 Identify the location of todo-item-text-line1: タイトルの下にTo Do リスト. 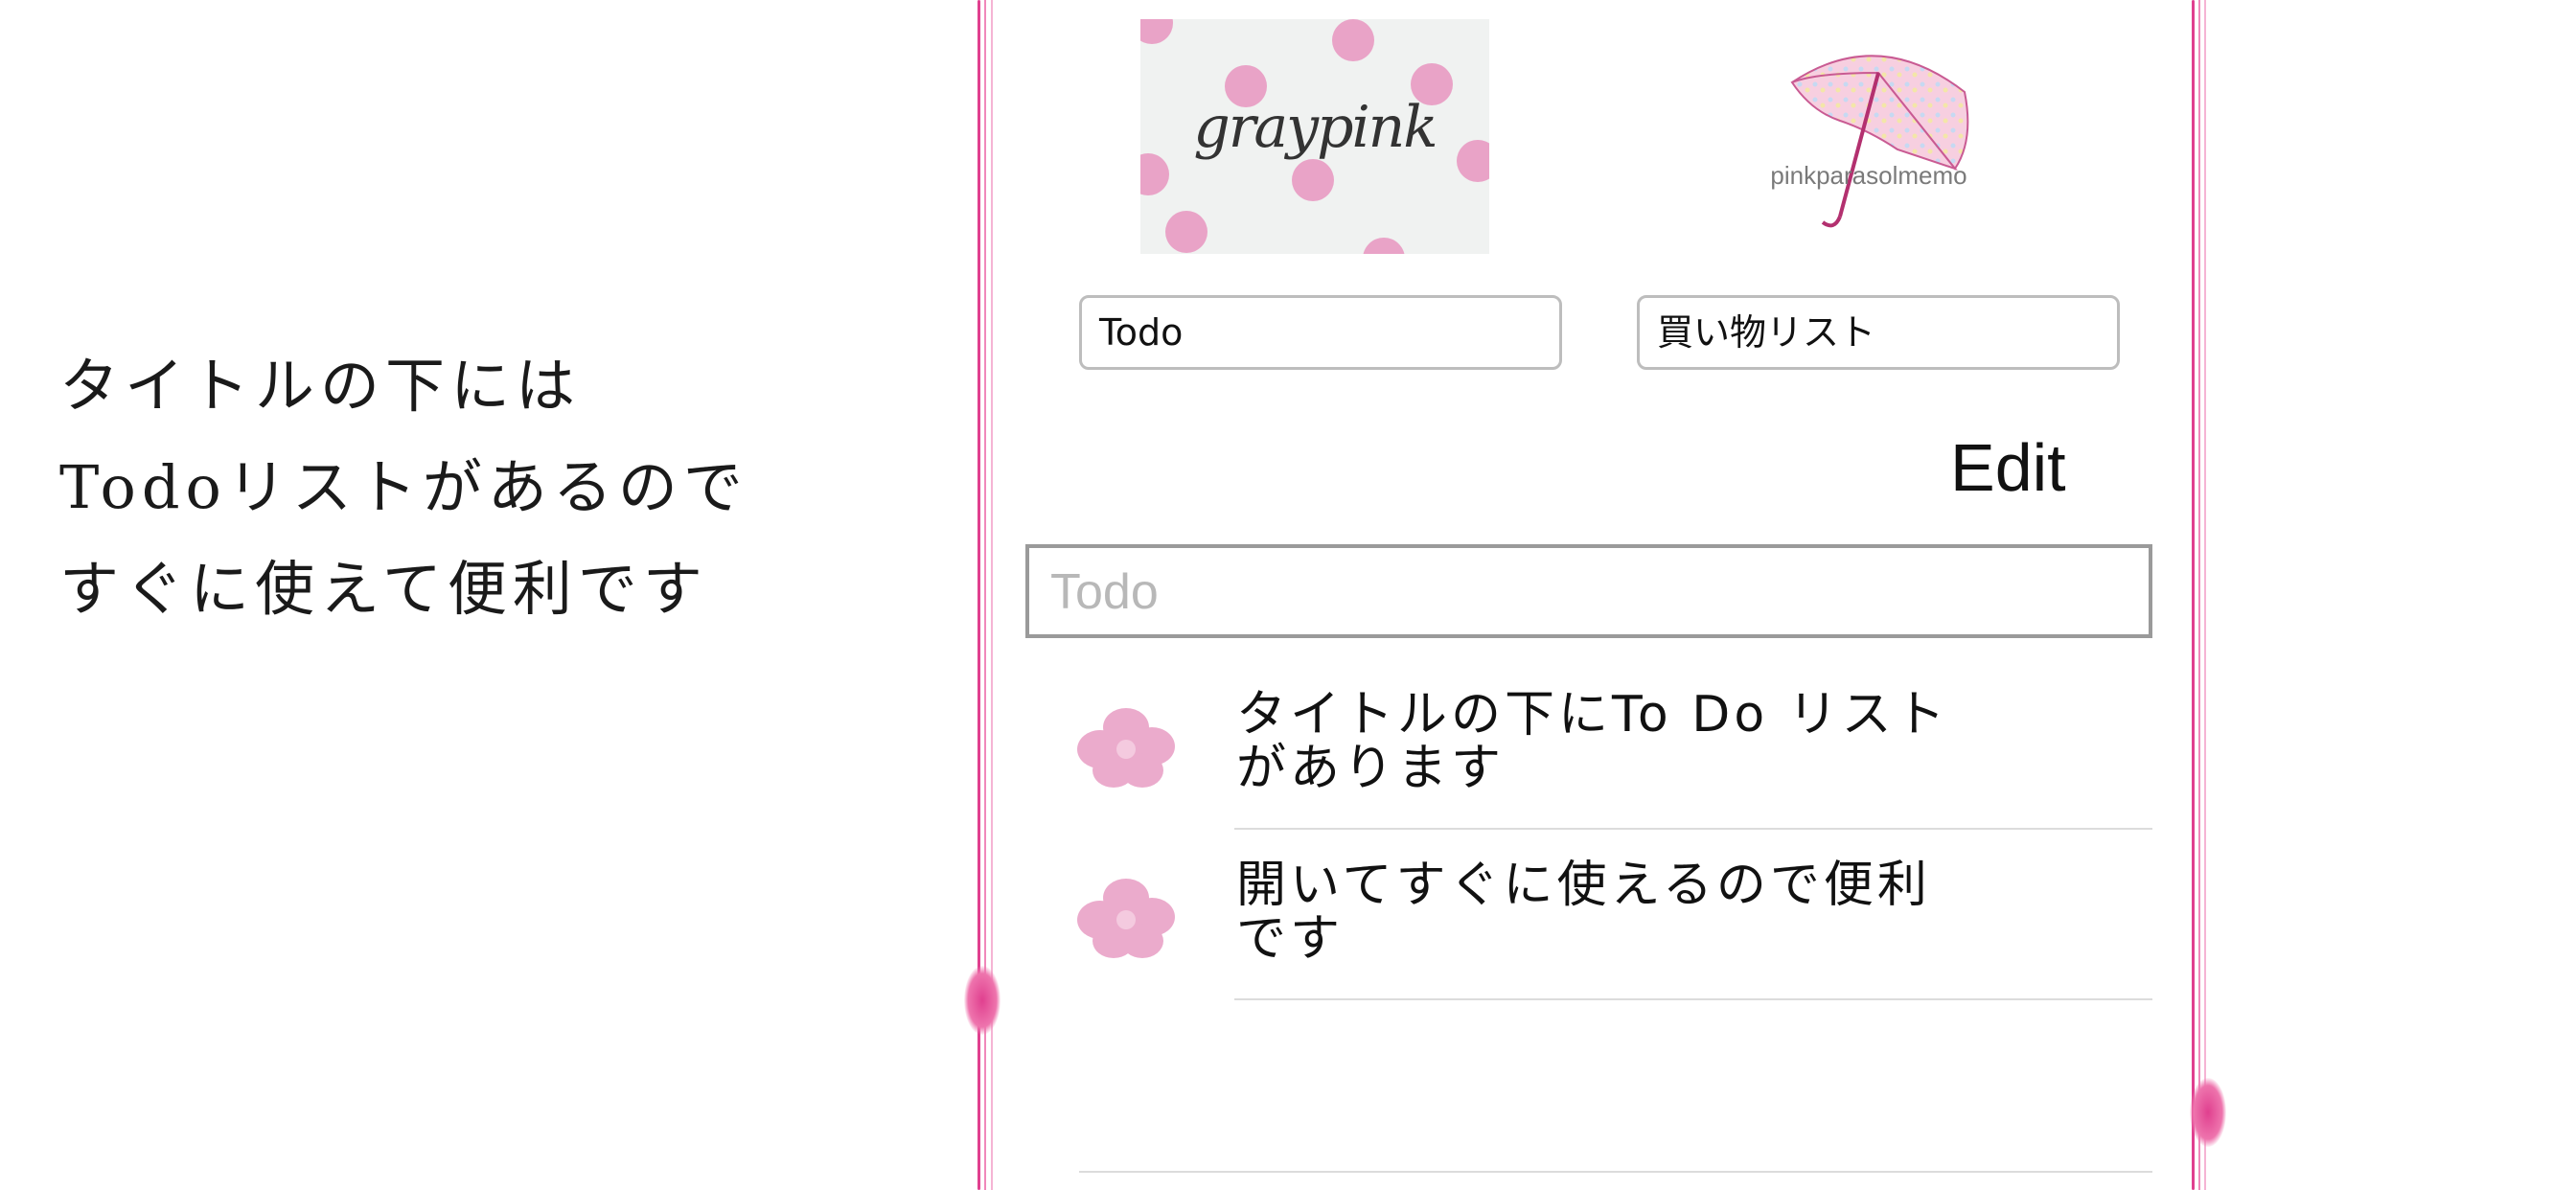
(1592, 715).